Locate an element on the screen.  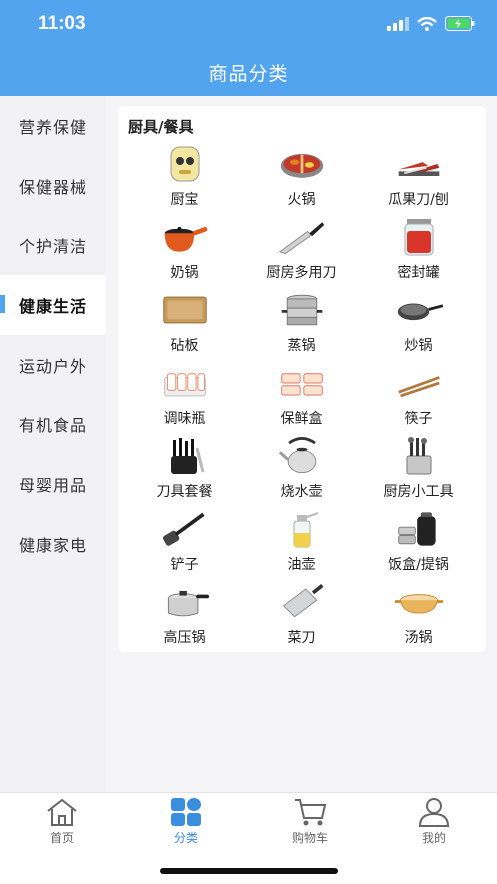
product-label: 保鲜盒 is located at coordinates (301, 419).